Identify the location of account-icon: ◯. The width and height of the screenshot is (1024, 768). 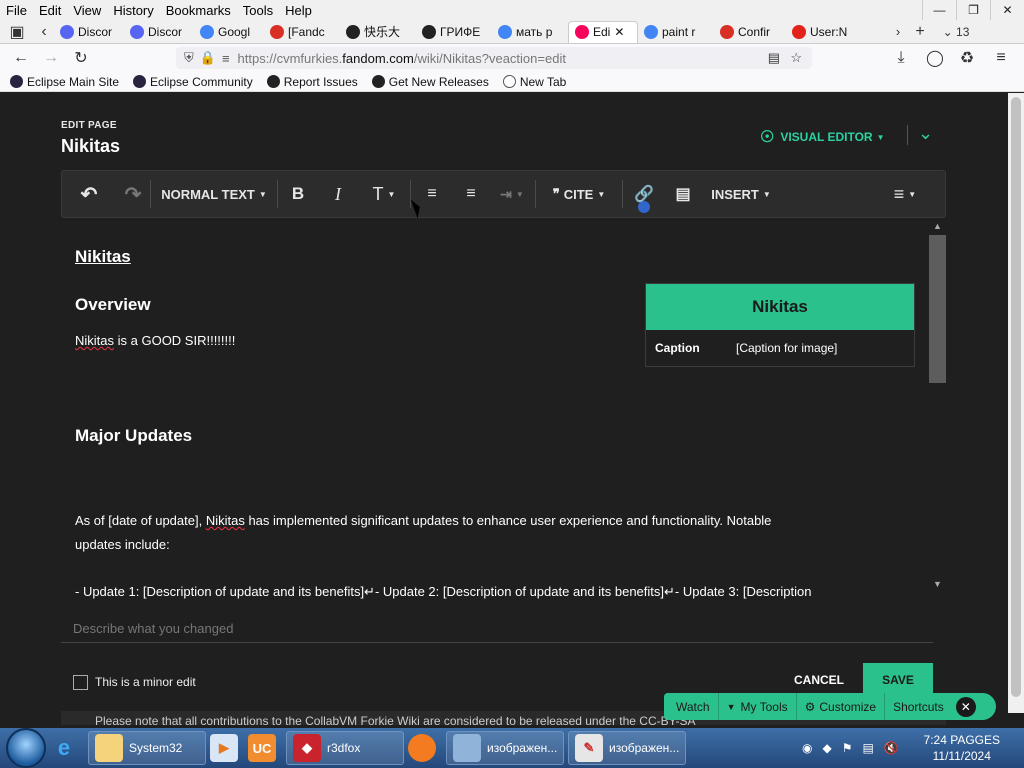
(935, 58).